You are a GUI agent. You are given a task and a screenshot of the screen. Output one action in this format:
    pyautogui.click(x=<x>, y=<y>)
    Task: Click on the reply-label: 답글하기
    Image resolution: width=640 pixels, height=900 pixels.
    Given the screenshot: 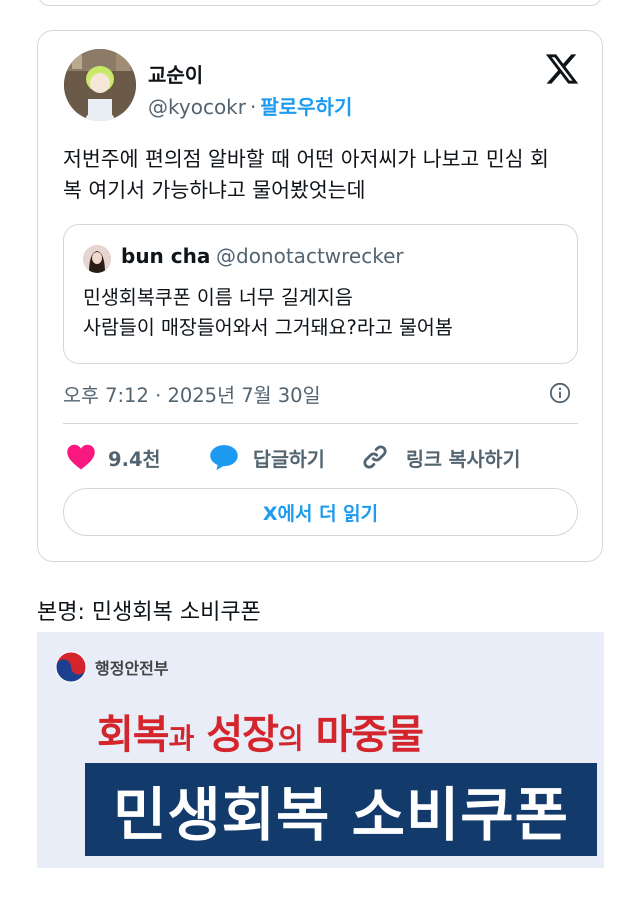 What is the action you would take?
    pyautogui.click(x=289, y=459)
    